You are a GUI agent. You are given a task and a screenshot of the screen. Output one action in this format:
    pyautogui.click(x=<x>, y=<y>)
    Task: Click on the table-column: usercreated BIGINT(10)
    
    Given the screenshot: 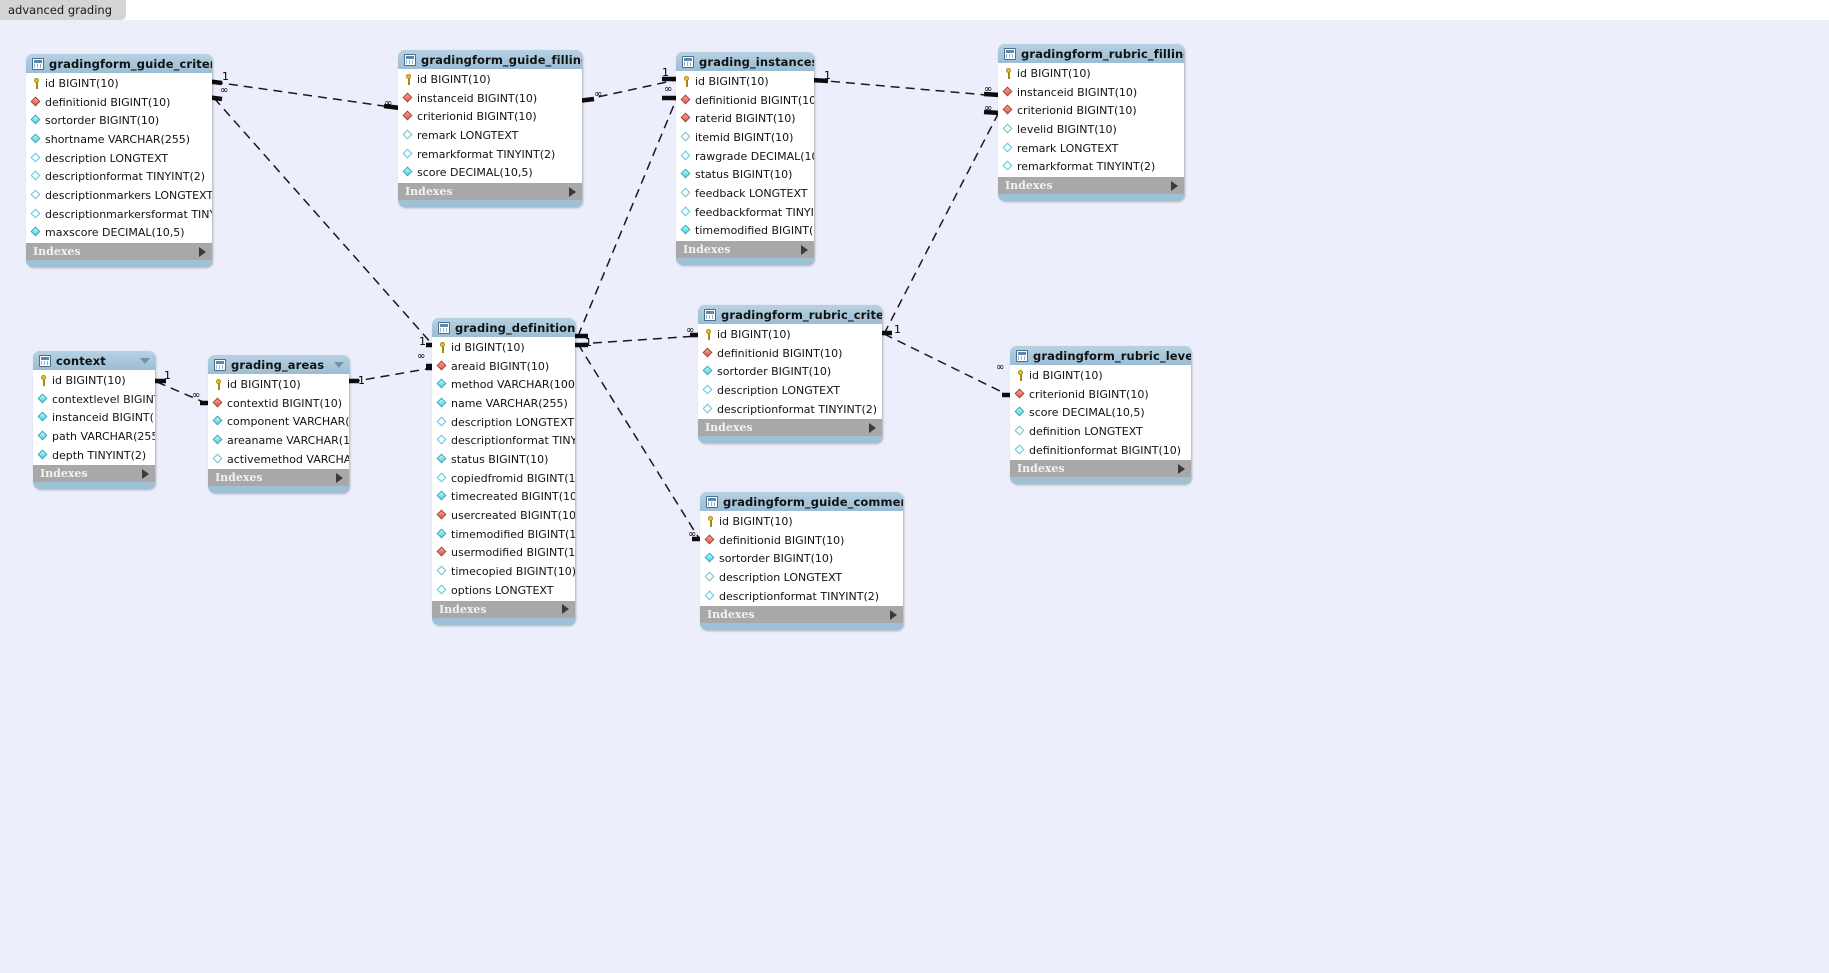 What is the action you would take?
    pyautogui.click(x=503, y=515)
    